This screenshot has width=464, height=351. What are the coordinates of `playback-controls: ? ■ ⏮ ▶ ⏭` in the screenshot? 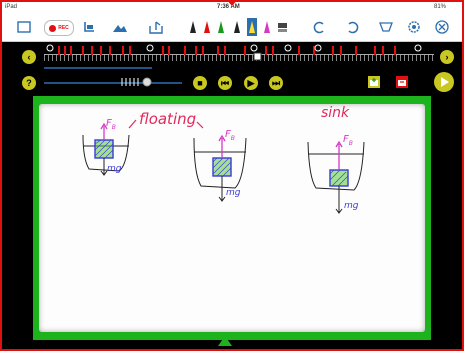 It's located at (232, 83).